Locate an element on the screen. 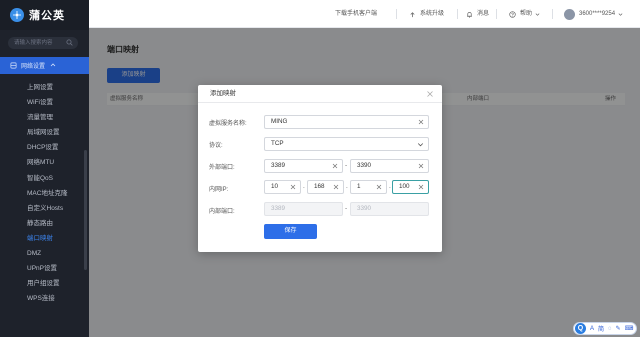 The height and width of the screenshot is (337, 640). system-upgrade-button: 系统升级 is located at coordinates (426, 14).